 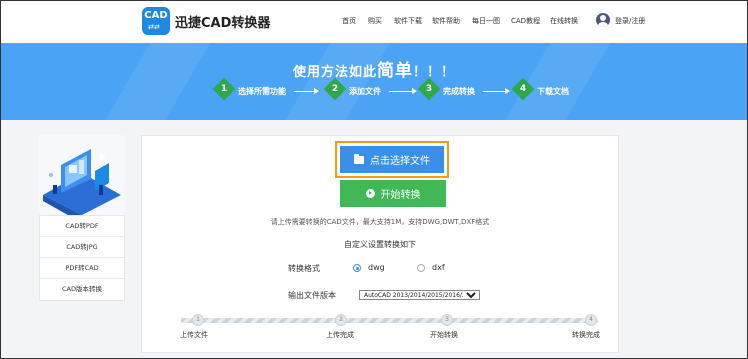 What do you see at coordinates (400, 161) in the screenshot?
I see `select-file-label: 点击选择文件` at bounding box center [400, 161].